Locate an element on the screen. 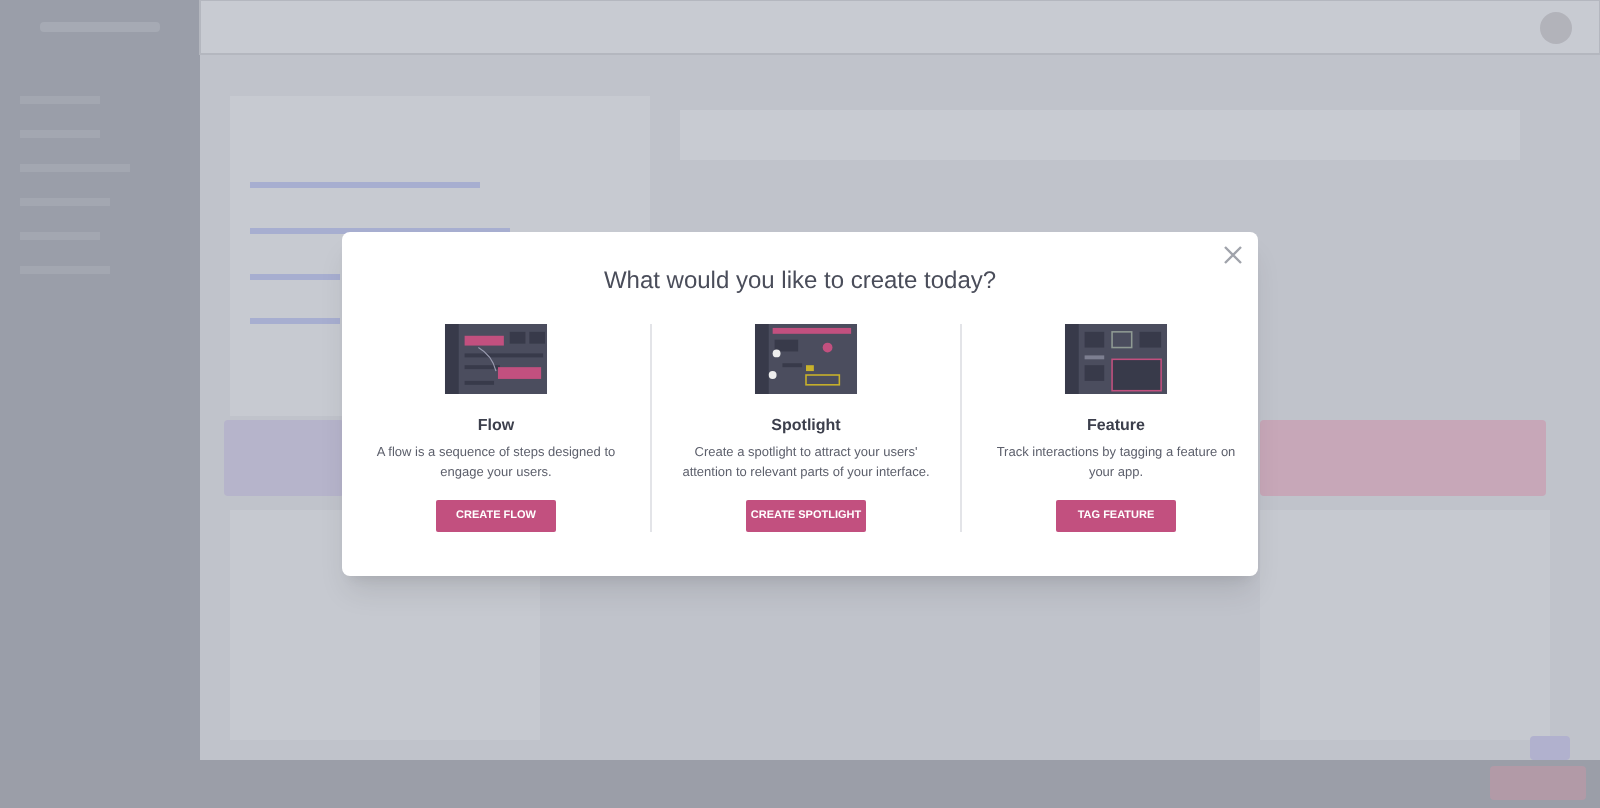 This screenshot has width=1600, height=808. close-icon is located at coordinates (1233, 255).